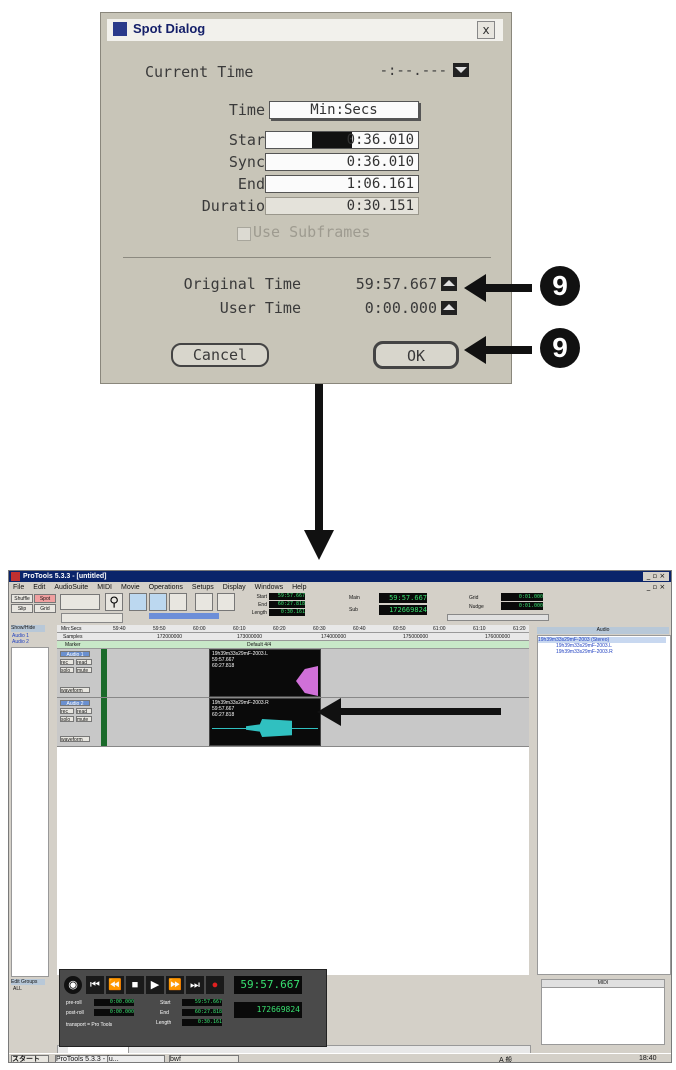 The width and height of the screenshot is (676, 1070). Describe the element at coordinates (178, 602) in the screenshot. I see `grabber-tool-icon` at that location.